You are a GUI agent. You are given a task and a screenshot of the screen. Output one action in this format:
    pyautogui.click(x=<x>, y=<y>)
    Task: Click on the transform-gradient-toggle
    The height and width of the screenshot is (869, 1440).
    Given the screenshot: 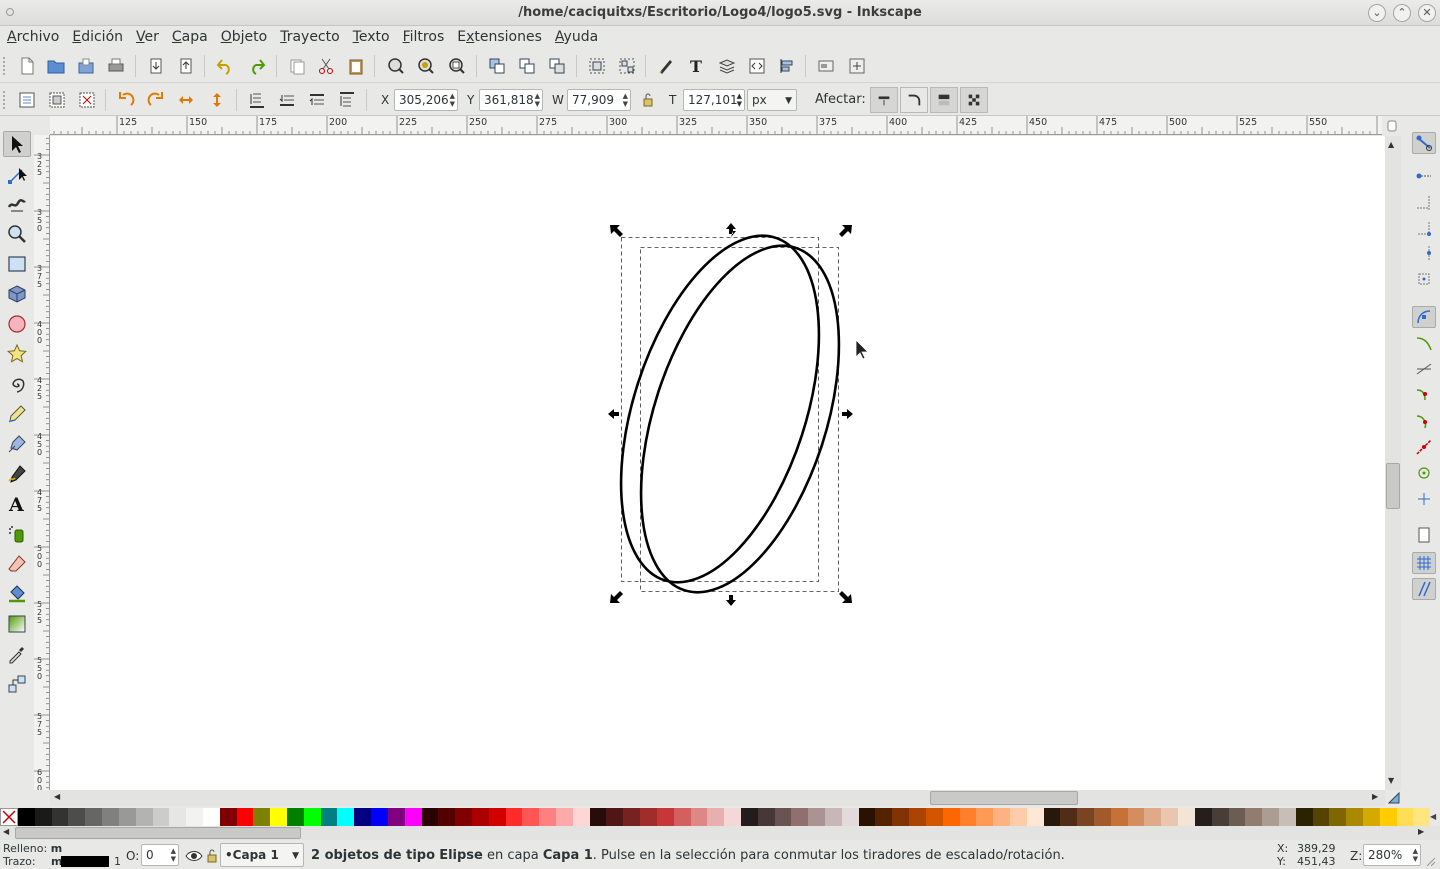 What is the action you would take?
    pyautogui.click(x=944, y=100)
    